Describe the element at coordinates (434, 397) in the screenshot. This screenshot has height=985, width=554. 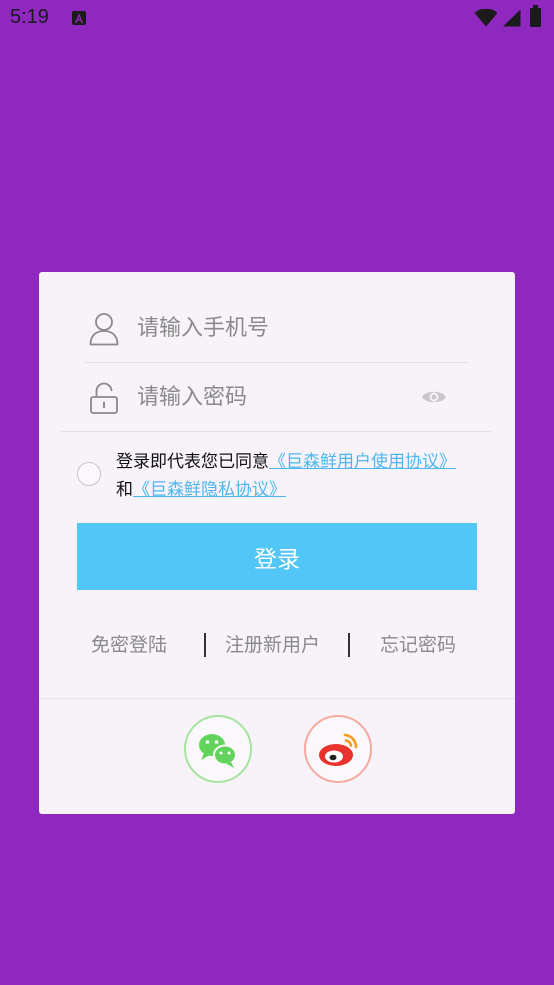
I see `eye-icon` at that location.